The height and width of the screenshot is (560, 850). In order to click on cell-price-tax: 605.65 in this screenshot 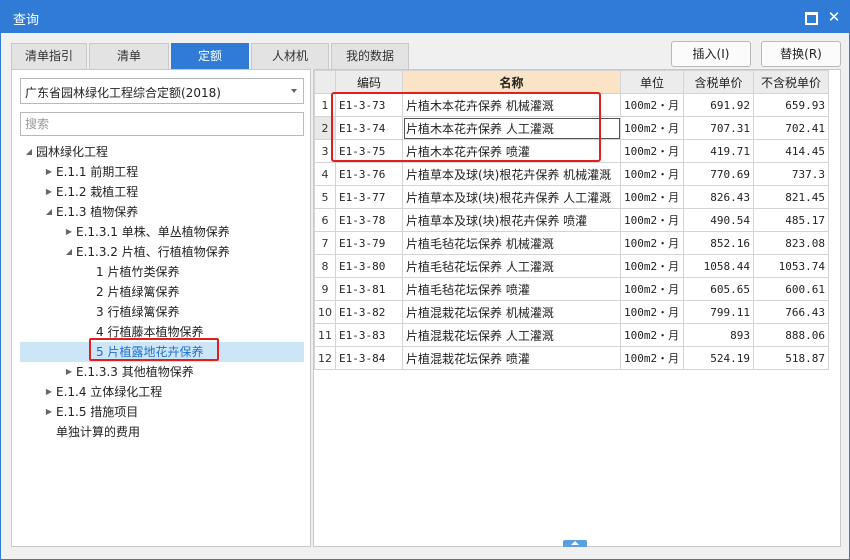, I will do `click(718, 289)`.